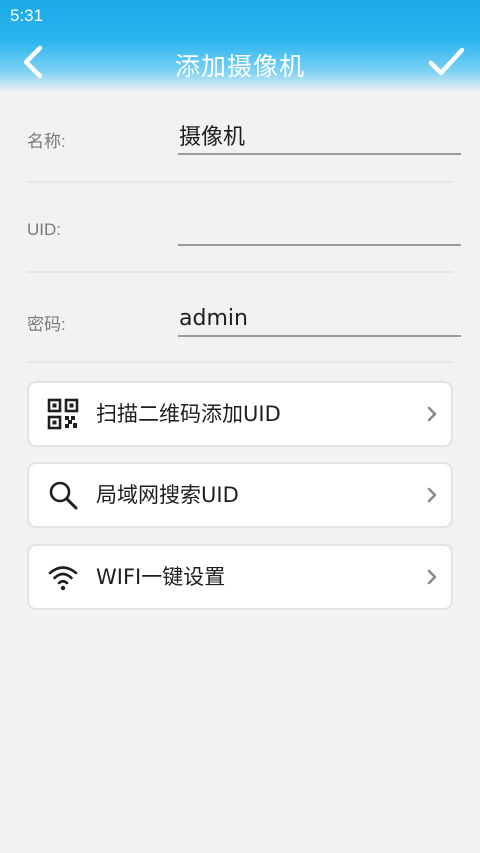 The width and height of the screenshot is (480, 853). Describe the element at coordinates (319, 336) in the screenshot. I see `password-field-underline` at that location.